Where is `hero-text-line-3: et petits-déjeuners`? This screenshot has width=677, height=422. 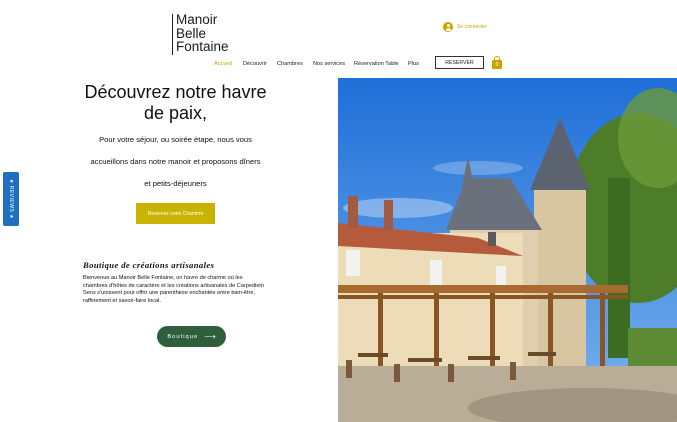 hero-text-line-3: et petits-déjeuners is located at coordinates (175, 183).